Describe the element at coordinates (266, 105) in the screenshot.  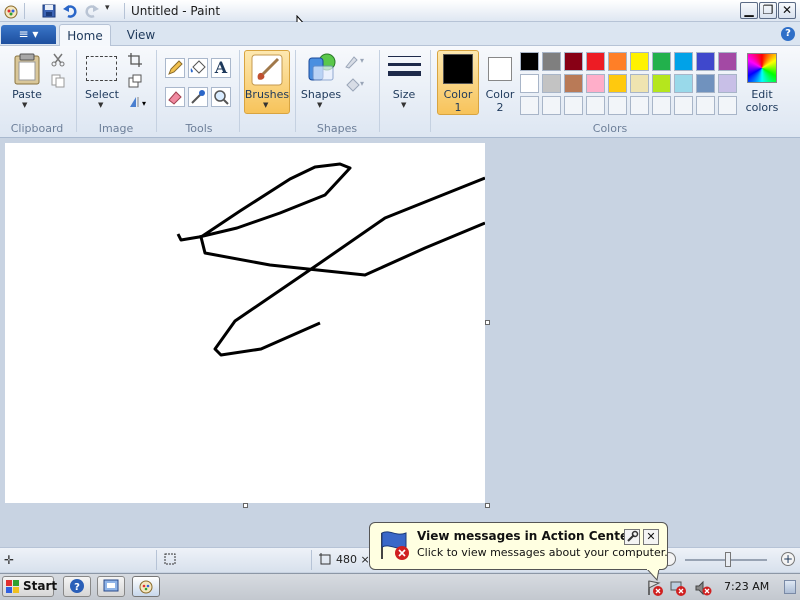
I see `brushes-dropdown-icon: ▼` at that location.